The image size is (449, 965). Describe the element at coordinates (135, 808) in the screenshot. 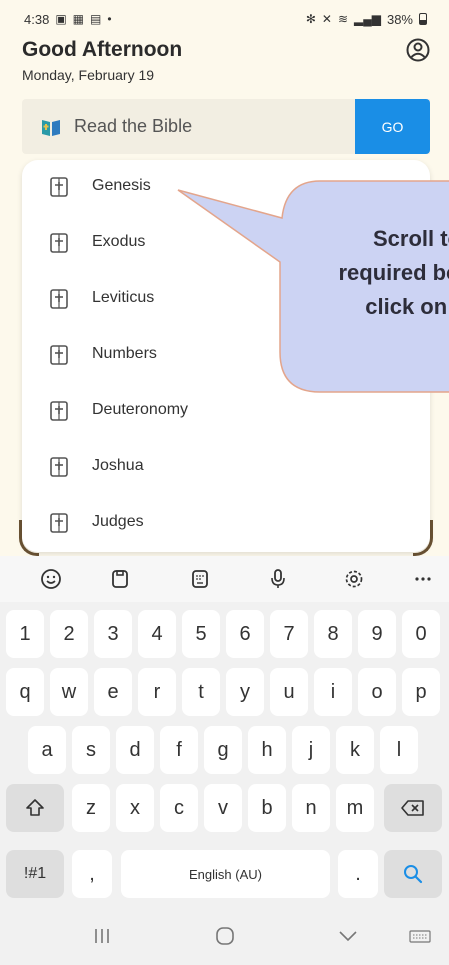

I see `key-x: x` at that location.